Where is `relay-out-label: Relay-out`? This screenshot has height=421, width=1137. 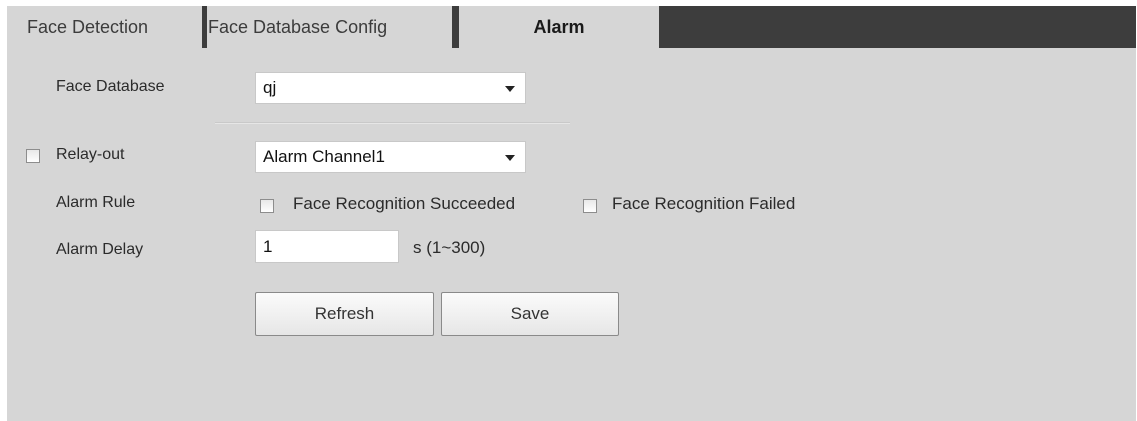 relay-out-label: Relay-out is located at coordinates (90, 154).